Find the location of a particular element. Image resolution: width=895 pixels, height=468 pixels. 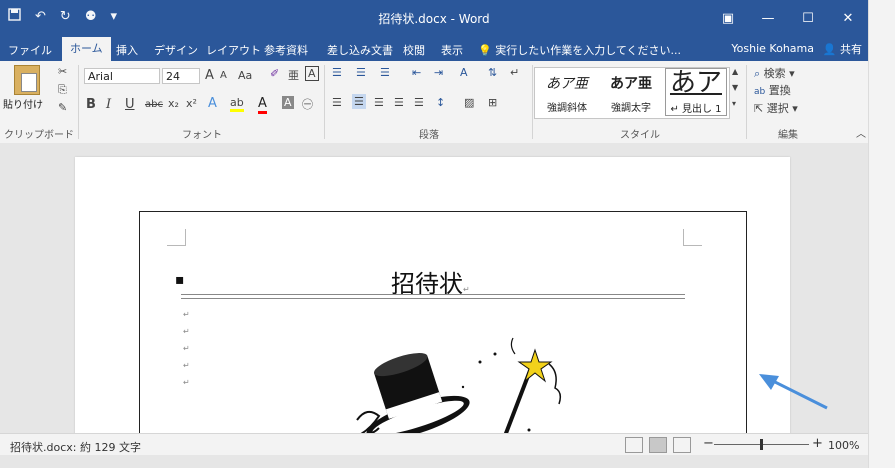

tab-layout: レイアウト is located at coordinates (233, 50).